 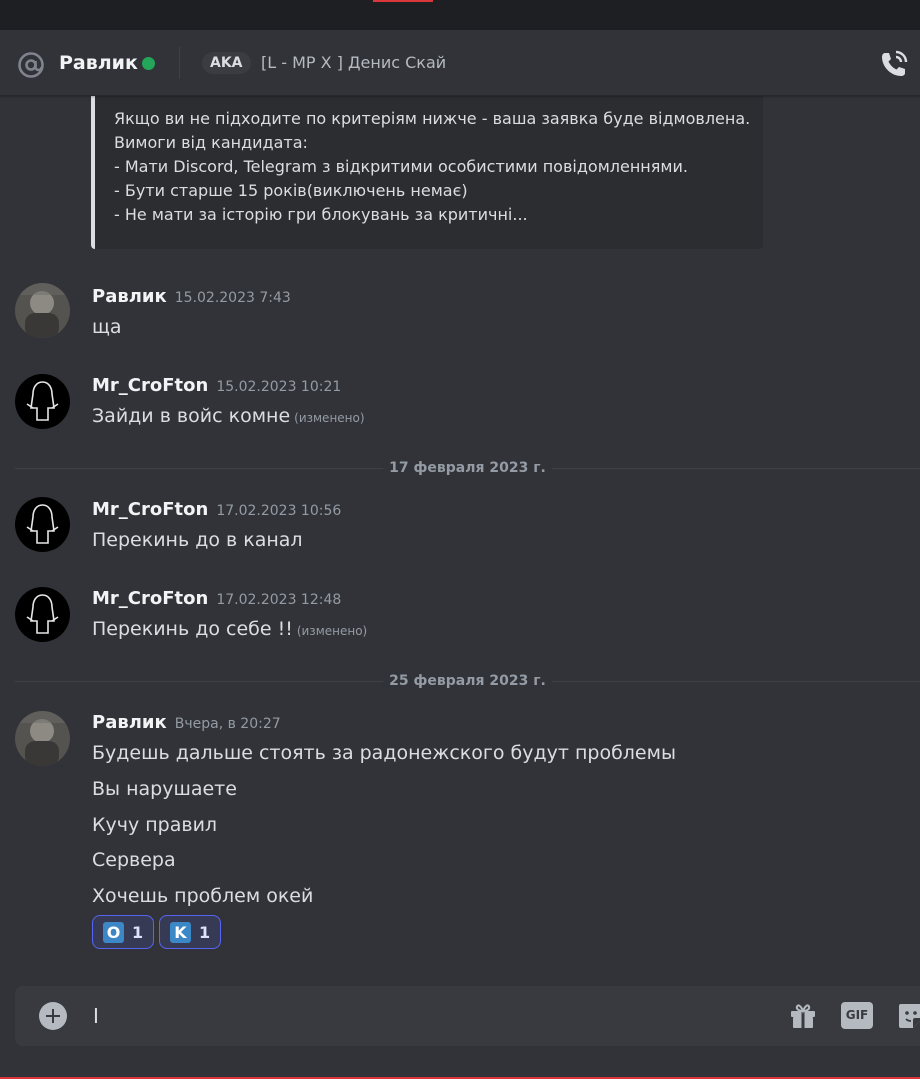 I want to click on gif-icon: GIF, so click(x=857, y=1015).